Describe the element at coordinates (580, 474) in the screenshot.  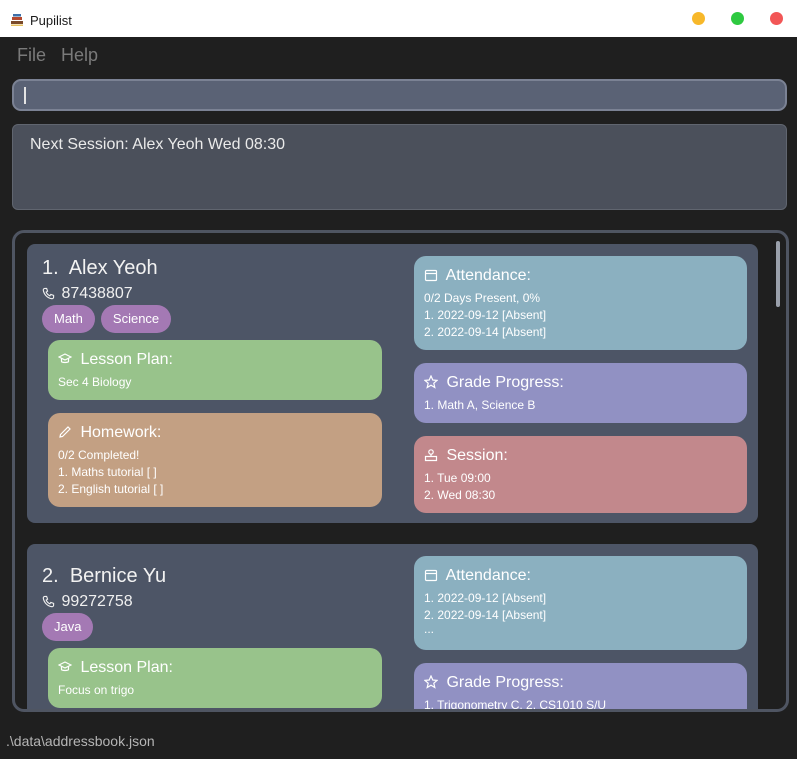
I see `session-box: Session: 1. Tue 09:00 2. Wed 08:30` at that location.